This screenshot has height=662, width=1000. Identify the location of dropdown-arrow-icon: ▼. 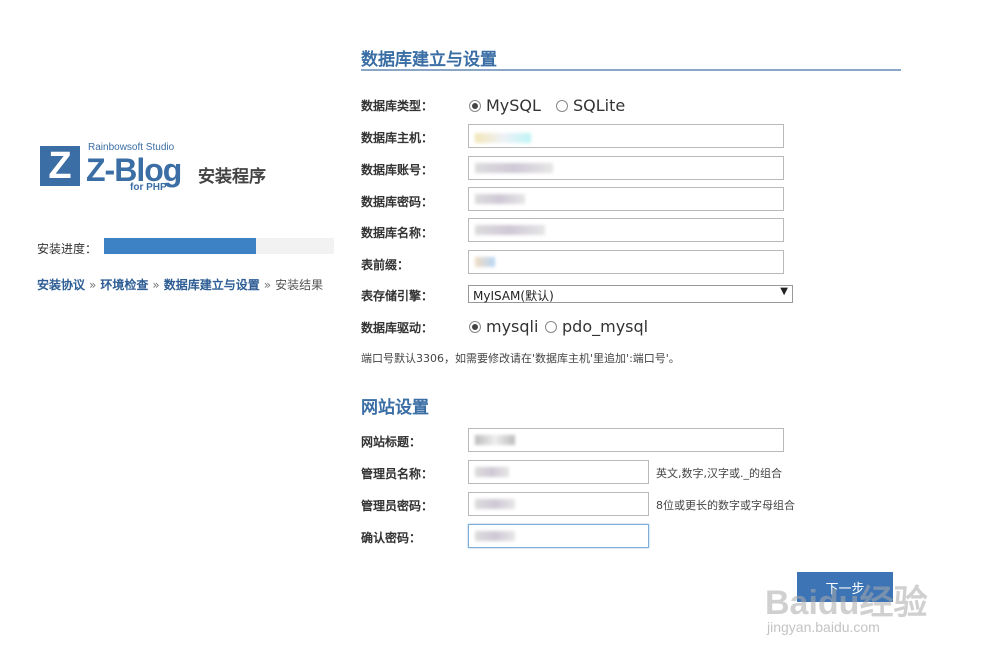
(784, 291).